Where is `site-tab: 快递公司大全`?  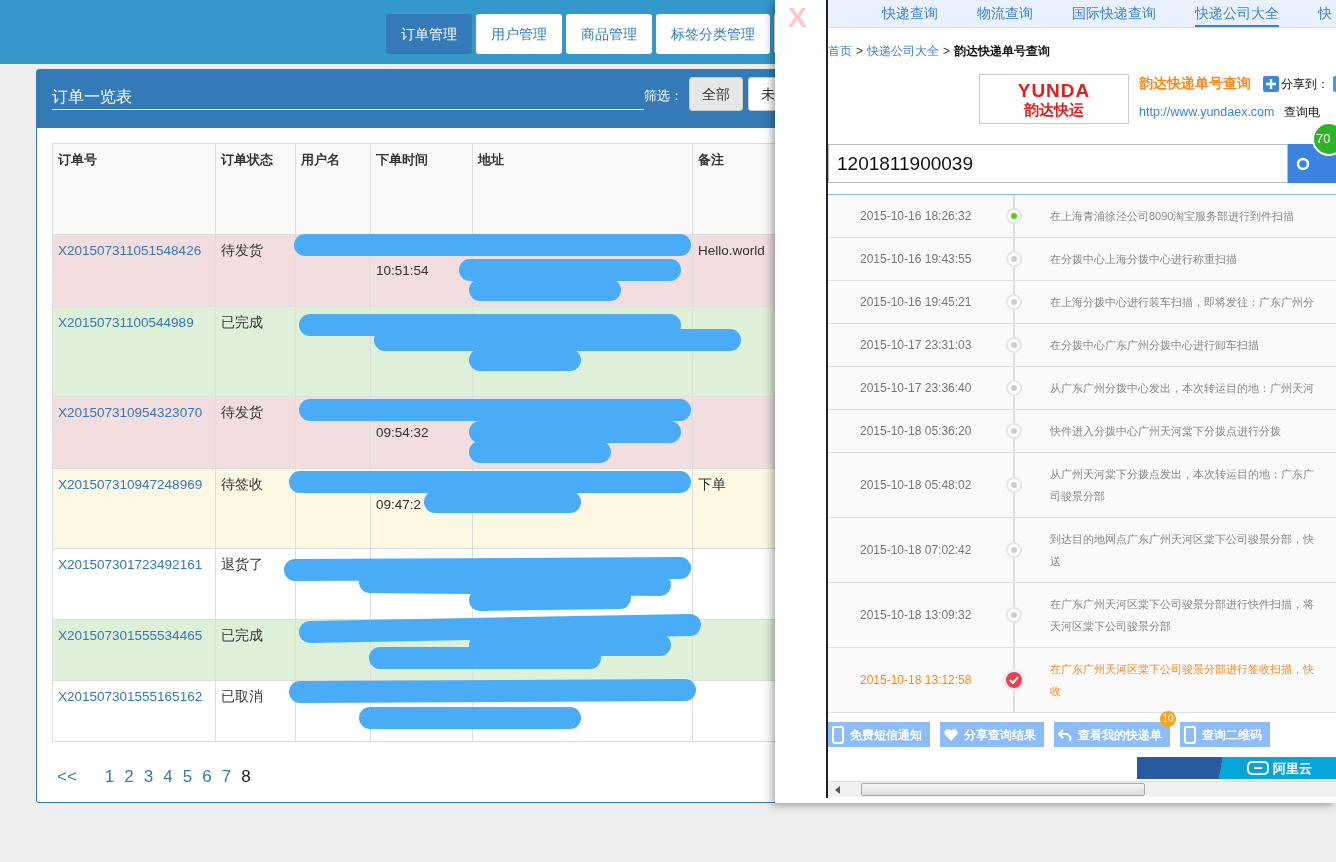 site-tab: 快递公司大全 is located at coordinates (1237, 13).